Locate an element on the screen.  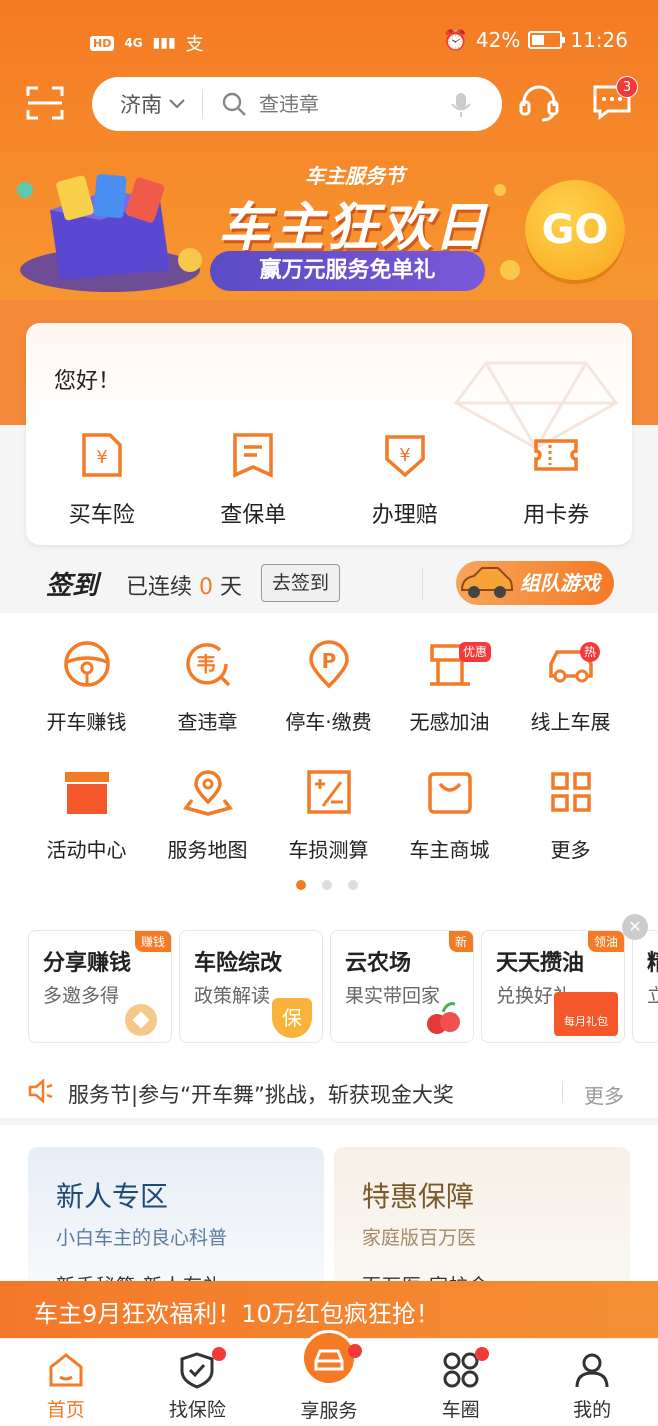
promo-card-reform: 车险综改 政策解读 保 is located at coordinates (251, 986).